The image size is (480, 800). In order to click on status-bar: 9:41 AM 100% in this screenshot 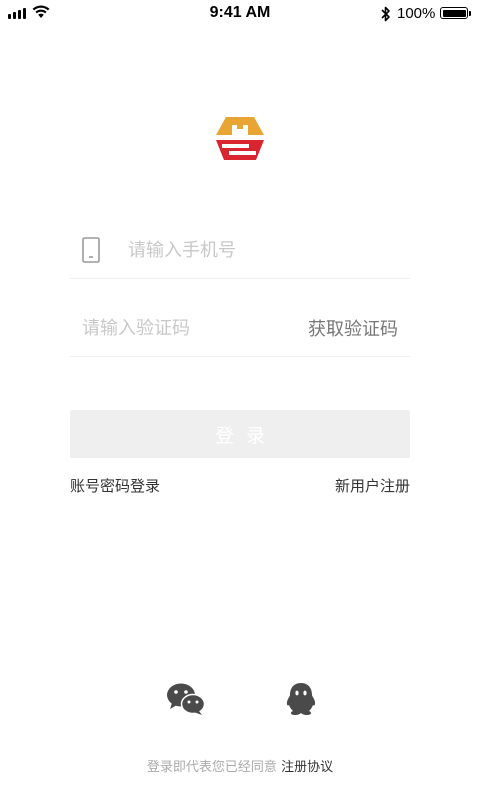, I will do `click(240, 14)`.